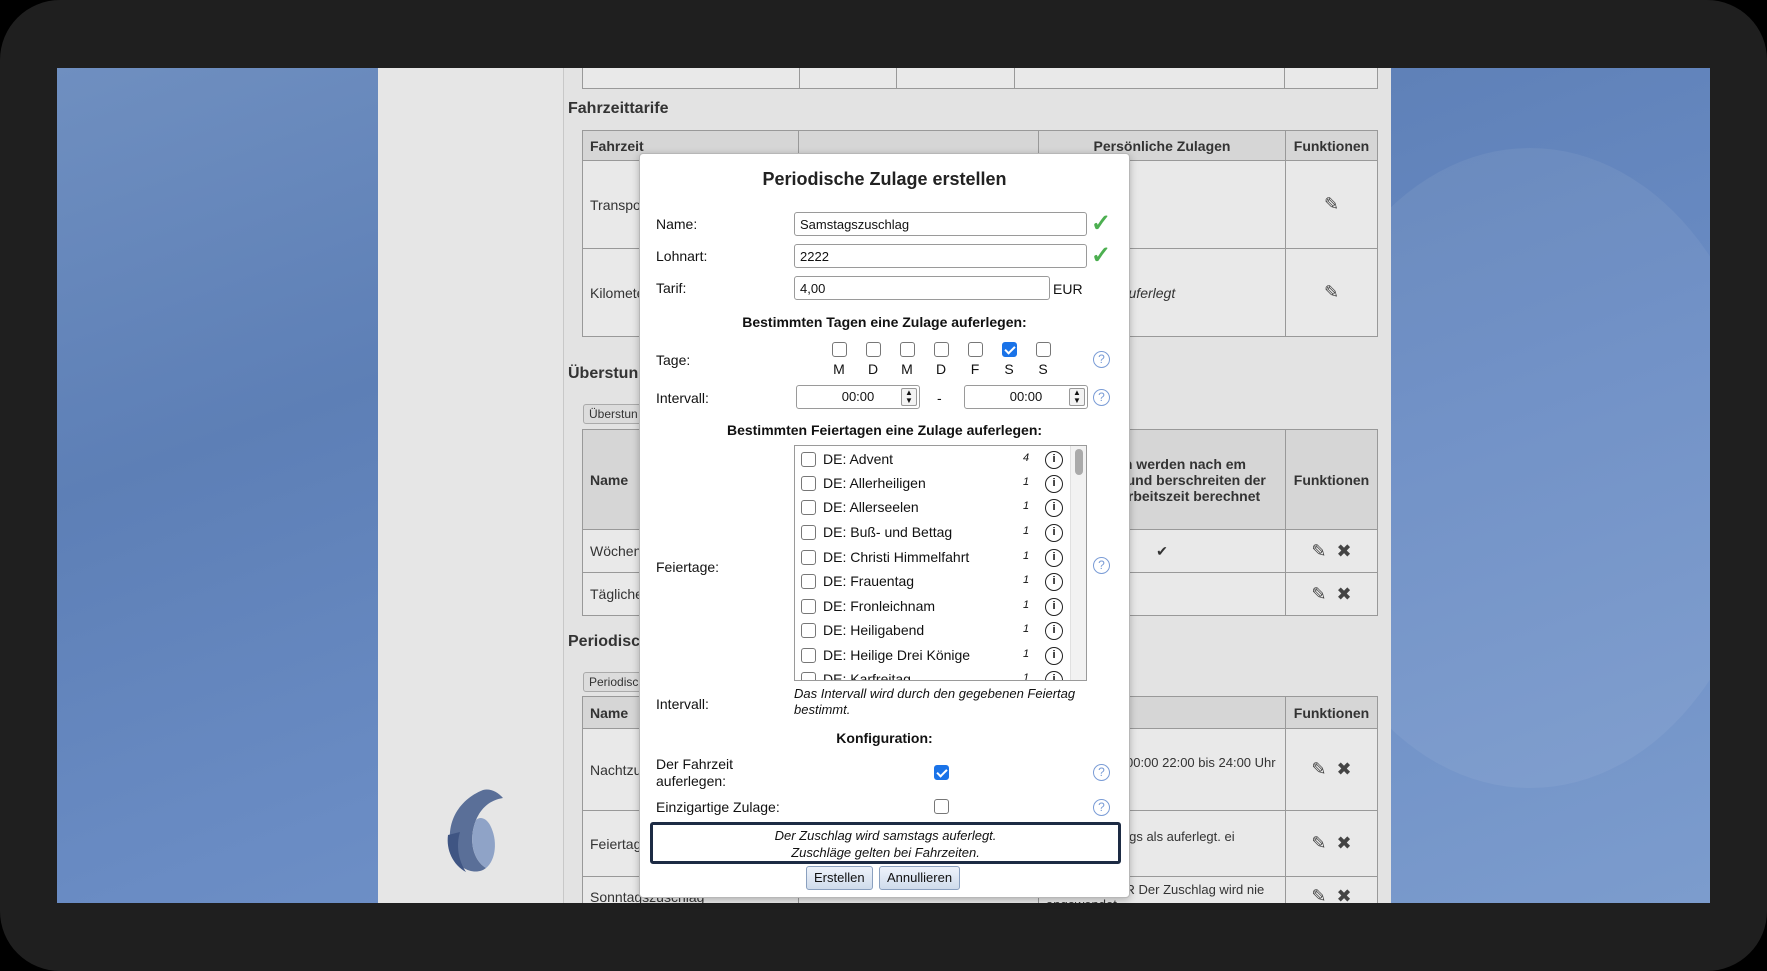 This screenshot has height=971, width=1767. I want to click on tage-label: Tage:, so click(673, 360).